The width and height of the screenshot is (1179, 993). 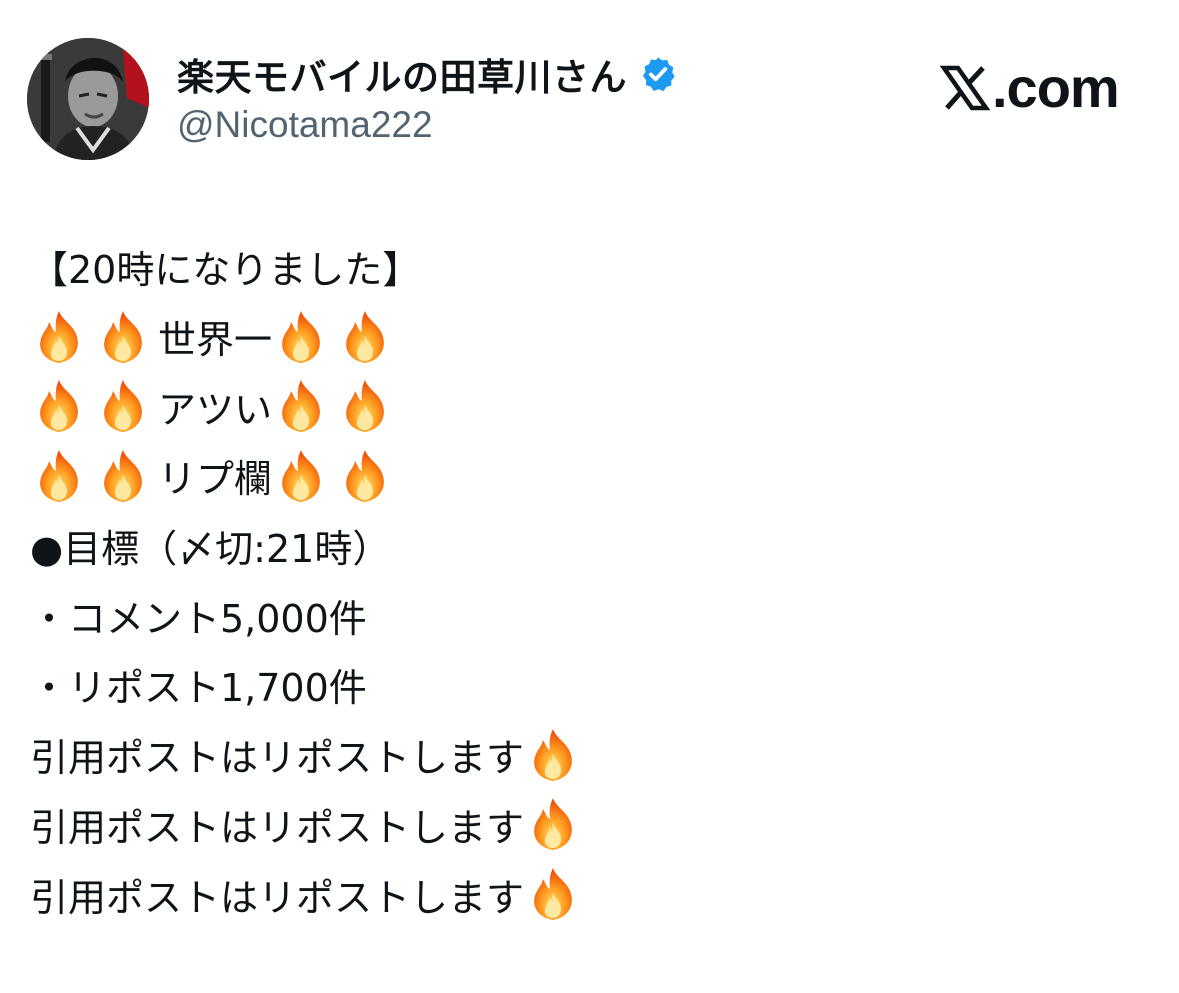 I want to click on x-logo-icon, so click(x=965, y=88).